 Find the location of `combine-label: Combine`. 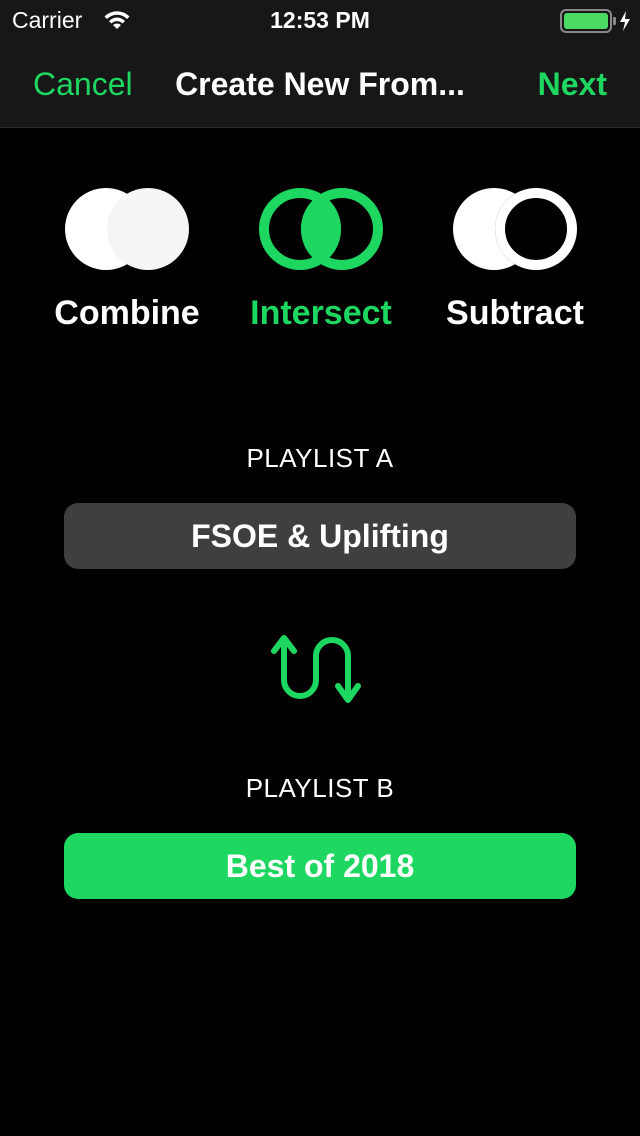

combine-label: Combine is located at coordinates (127, 313).